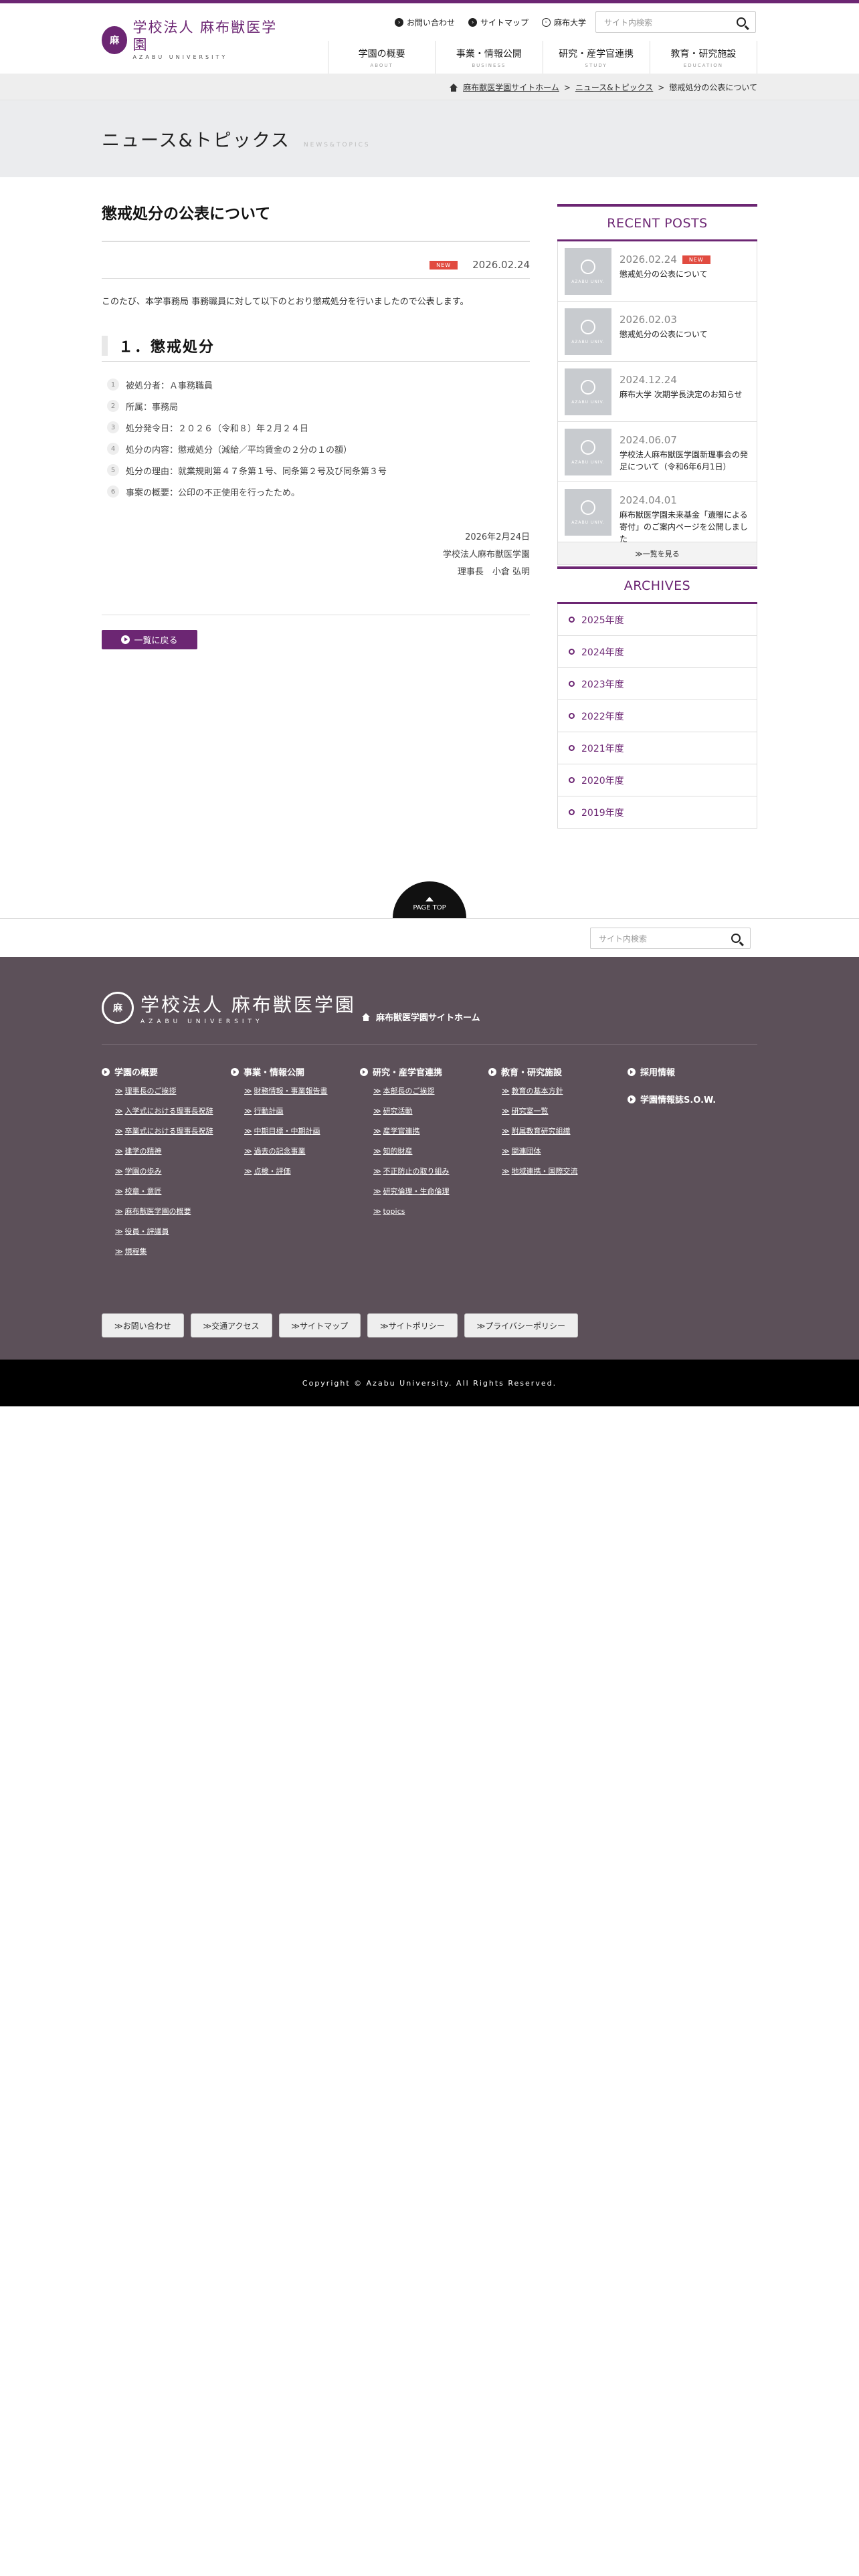 The height and width of the screenshot is (2576, 859). I want to click on breadcrumb: 麻布獣医学園サイトホーム > ニュース&トピックス > 懲戒処分の公表について, so click(603, 88).